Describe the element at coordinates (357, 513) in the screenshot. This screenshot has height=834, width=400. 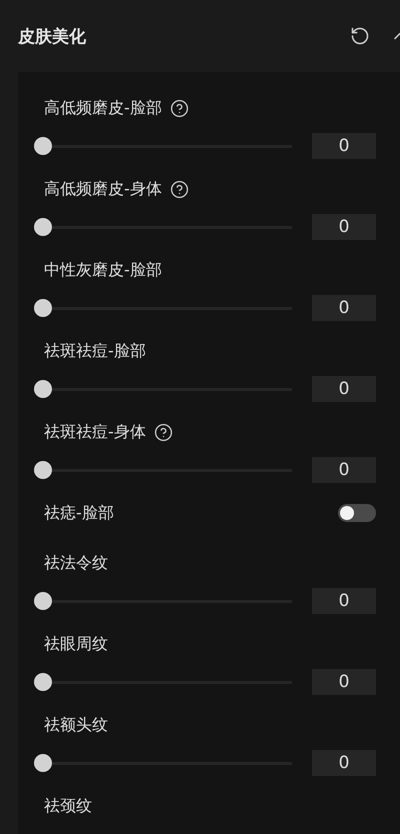
I see `toggle-switch` at that location.